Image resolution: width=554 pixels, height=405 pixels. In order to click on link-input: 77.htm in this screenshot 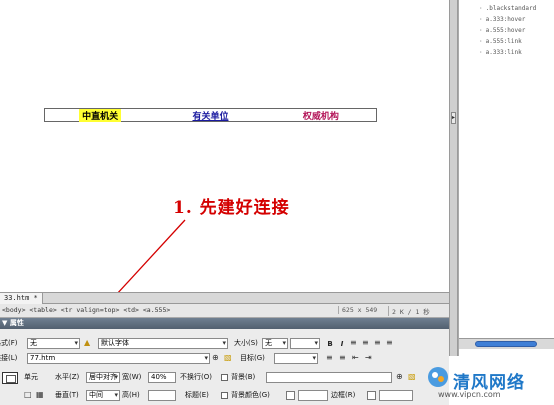, I will do `click(118, 358)`.